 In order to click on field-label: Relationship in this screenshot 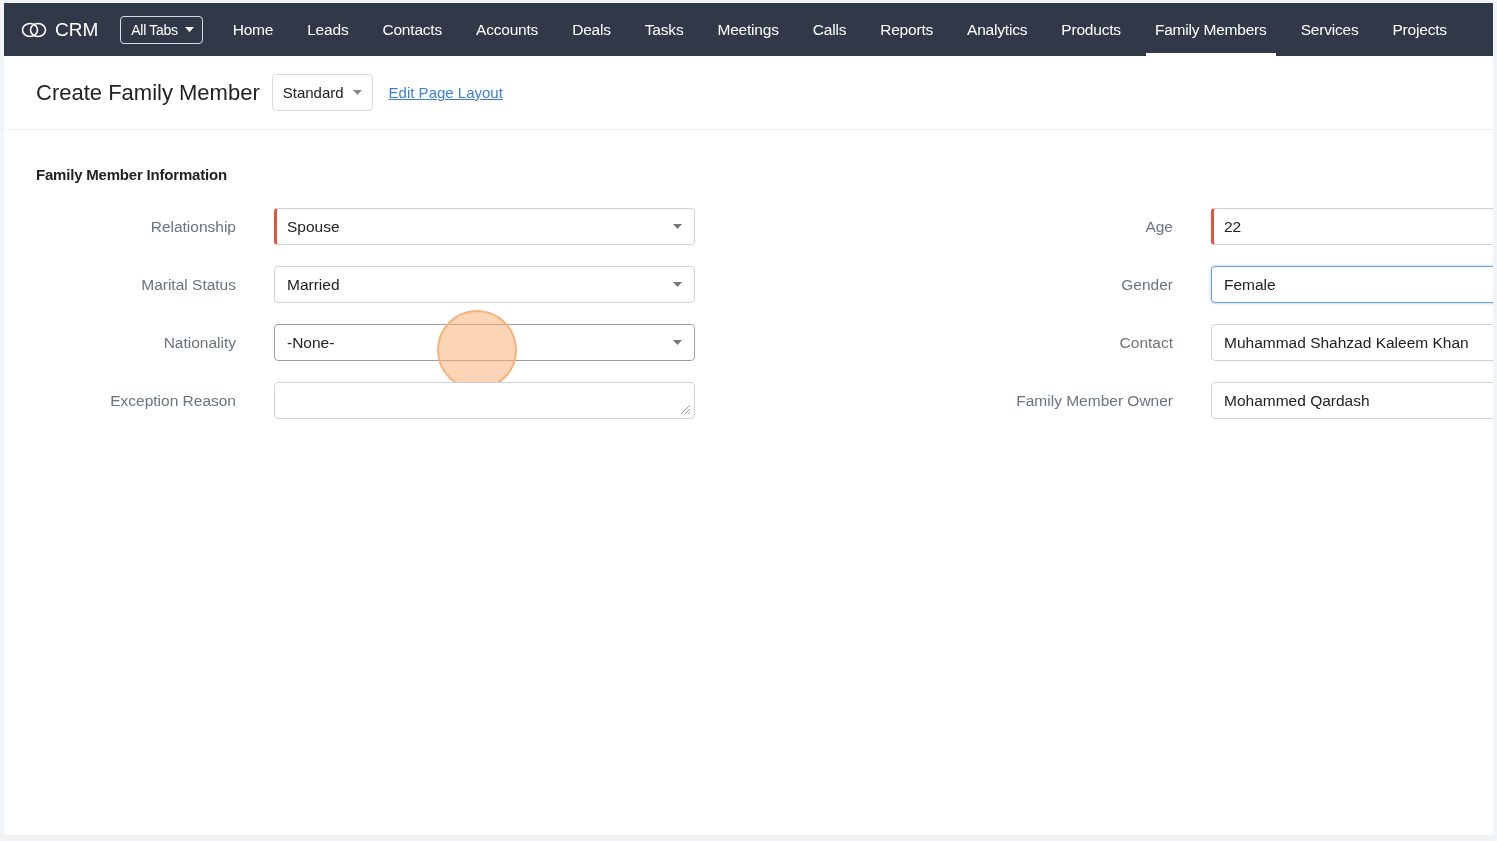, I will do `click(192, 226)`.